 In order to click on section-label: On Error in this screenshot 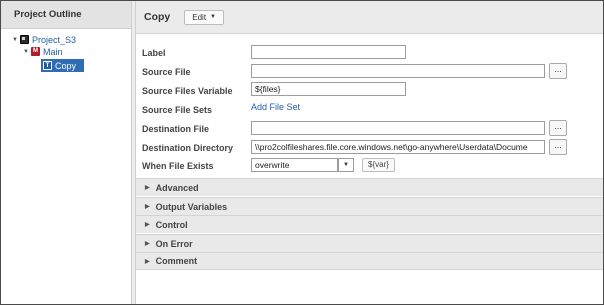, I will do `click(174, 243)`.